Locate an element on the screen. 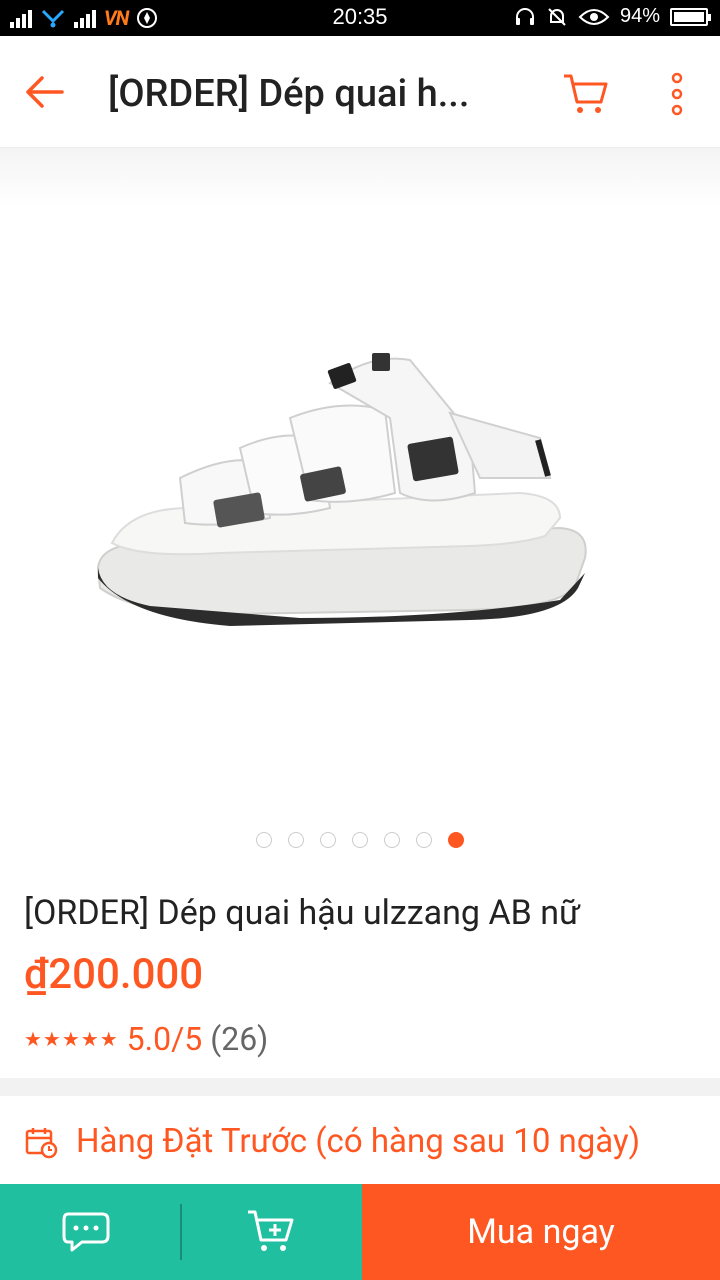 This screenshot has height=1280, width=720. carousel-indicator is located at coordinates (360, 840).